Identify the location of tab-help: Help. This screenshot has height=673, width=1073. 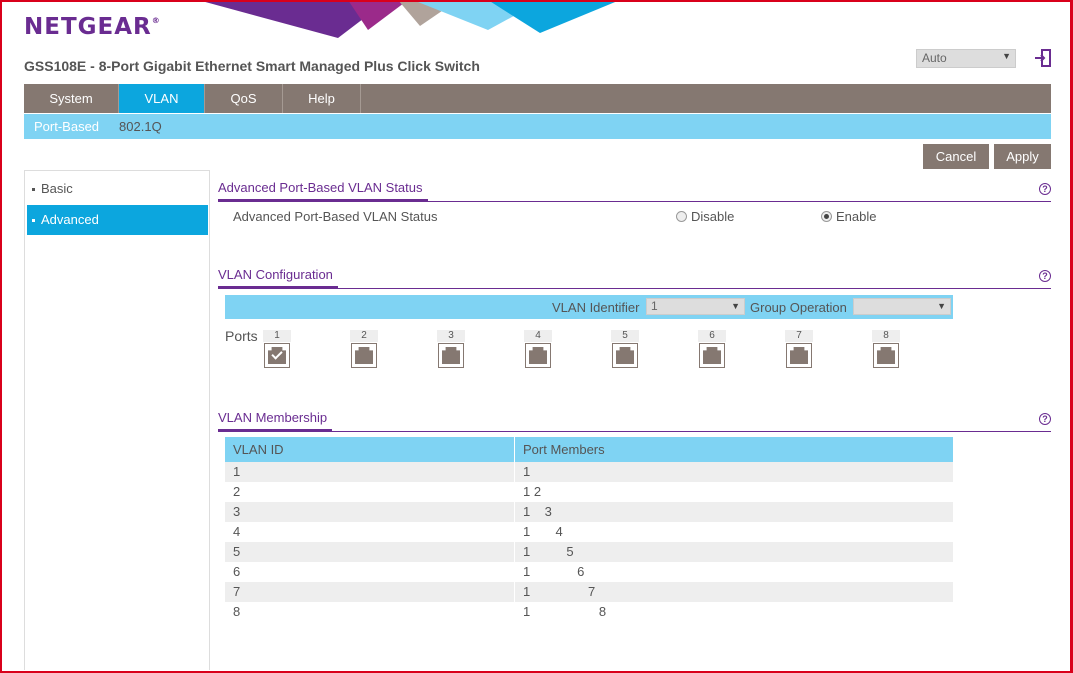
(322, 98).